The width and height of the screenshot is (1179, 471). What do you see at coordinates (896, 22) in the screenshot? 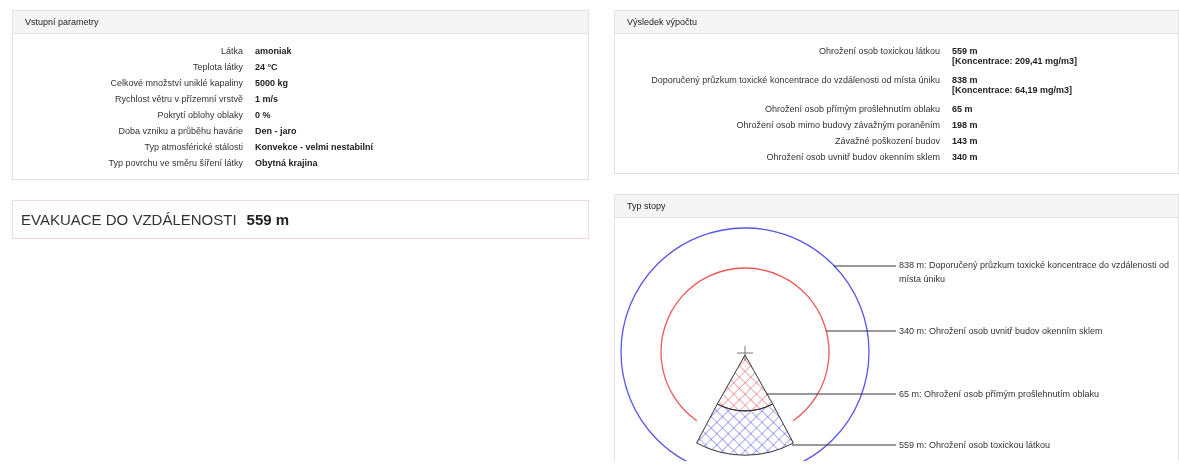
I see `panel-title: Výsledek výpočtu` at bounding box center [896, 22].